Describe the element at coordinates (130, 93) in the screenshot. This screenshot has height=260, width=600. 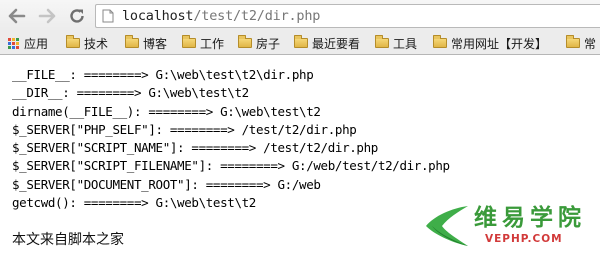
I see `output-line: __DIR__: ========> G:\web\test\t2` at that location.